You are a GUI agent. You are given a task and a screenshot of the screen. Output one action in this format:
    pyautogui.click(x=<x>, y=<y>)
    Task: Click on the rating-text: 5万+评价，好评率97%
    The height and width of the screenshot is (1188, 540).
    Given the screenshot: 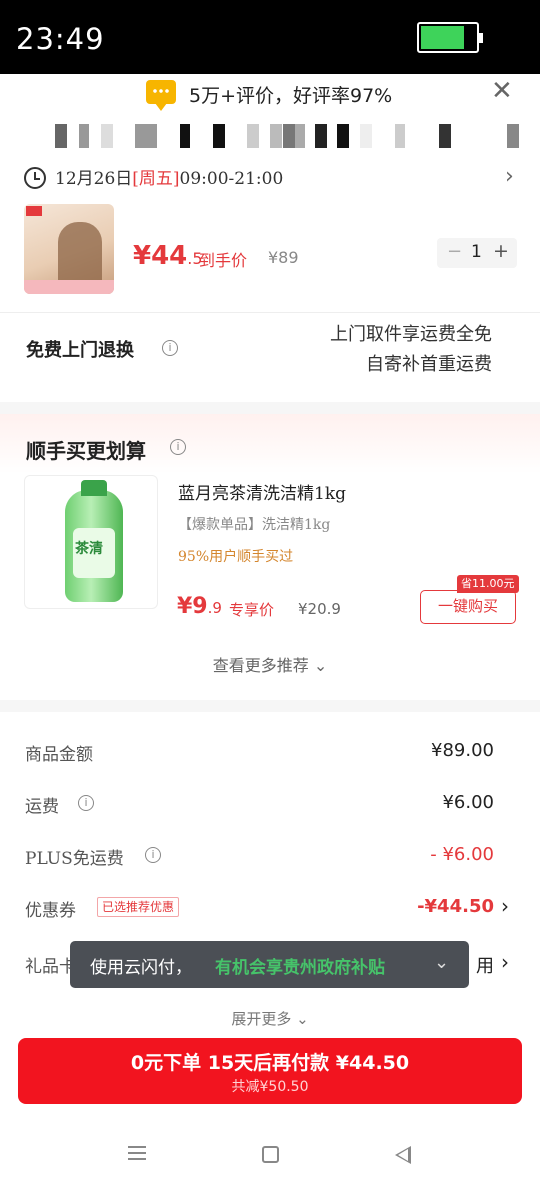 What is the action you would take?
    pyautogui.click(x=291, y=96)
    